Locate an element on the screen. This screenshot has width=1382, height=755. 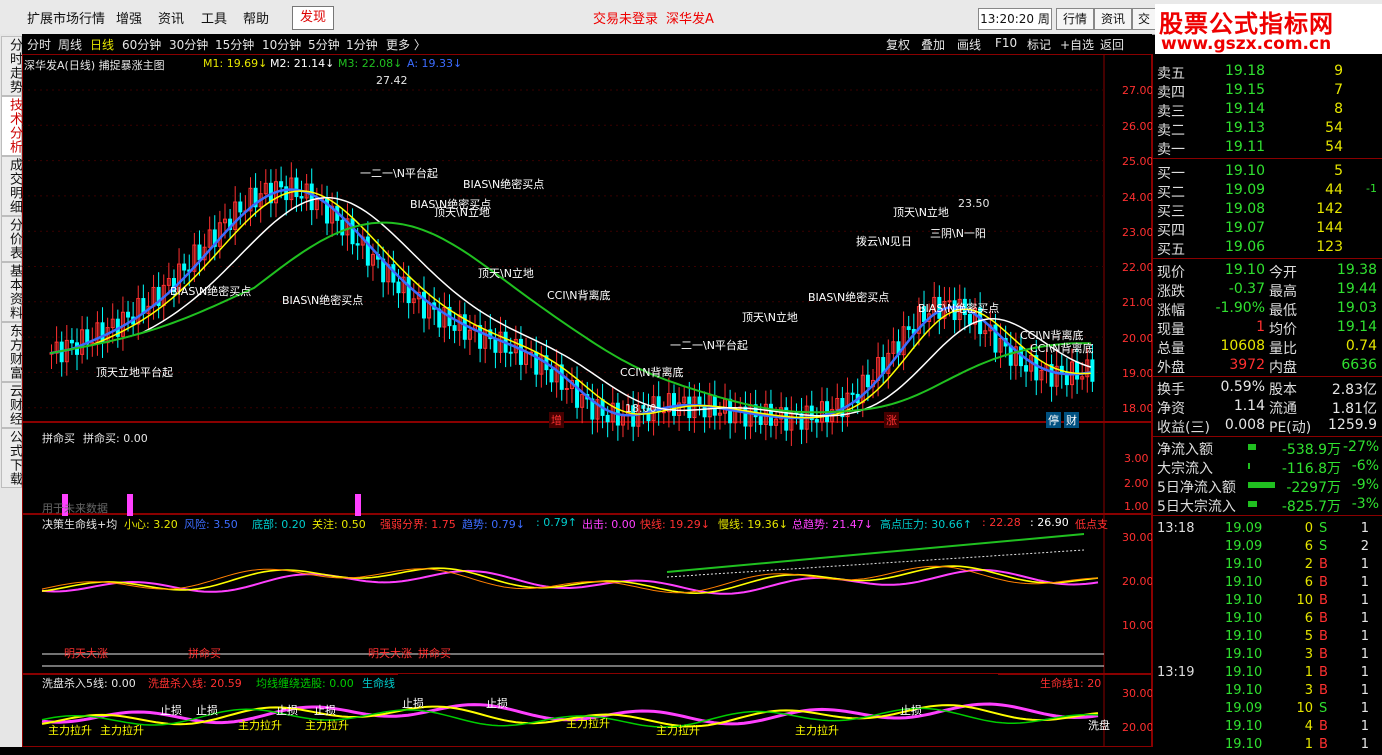
menu-news: 资讯 is located at coordinates (171, 17).